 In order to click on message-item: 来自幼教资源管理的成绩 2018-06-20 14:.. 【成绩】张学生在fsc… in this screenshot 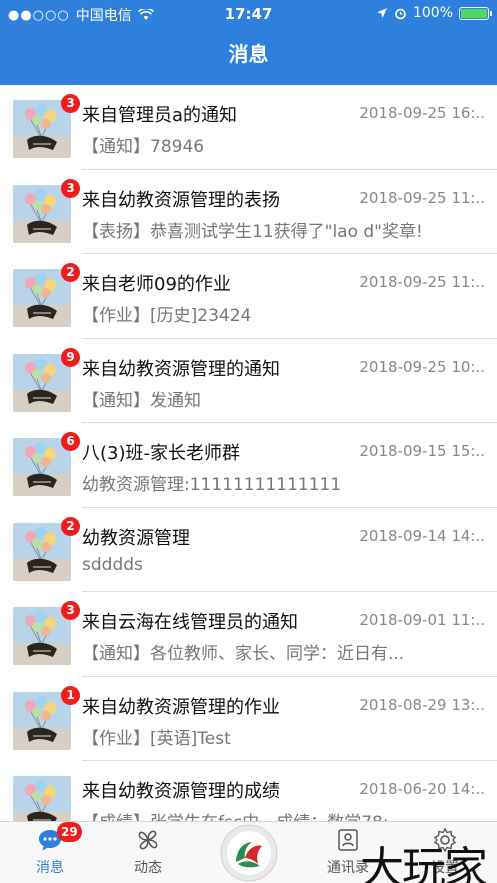, I will do `click(248, 791)`.